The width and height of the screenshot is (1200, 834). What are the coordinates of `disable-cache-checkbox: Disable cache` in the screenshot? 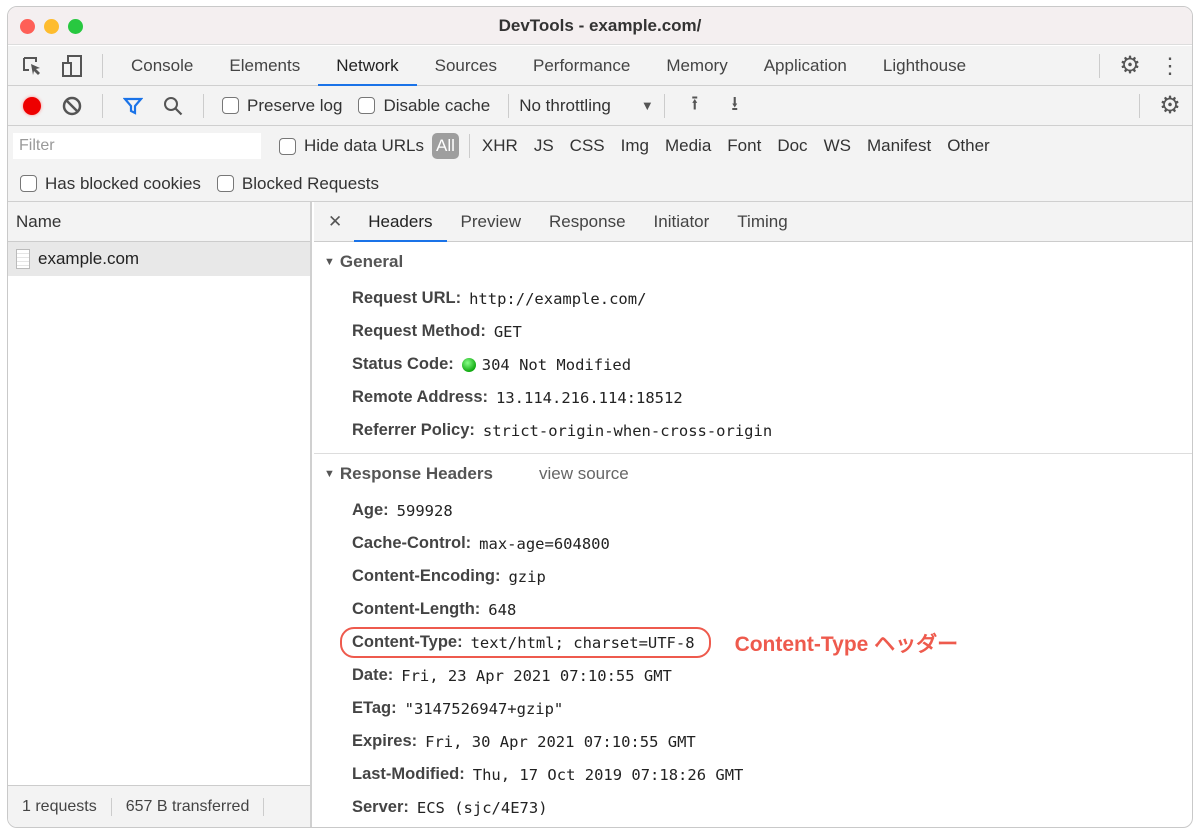 It's located at (424, 106).